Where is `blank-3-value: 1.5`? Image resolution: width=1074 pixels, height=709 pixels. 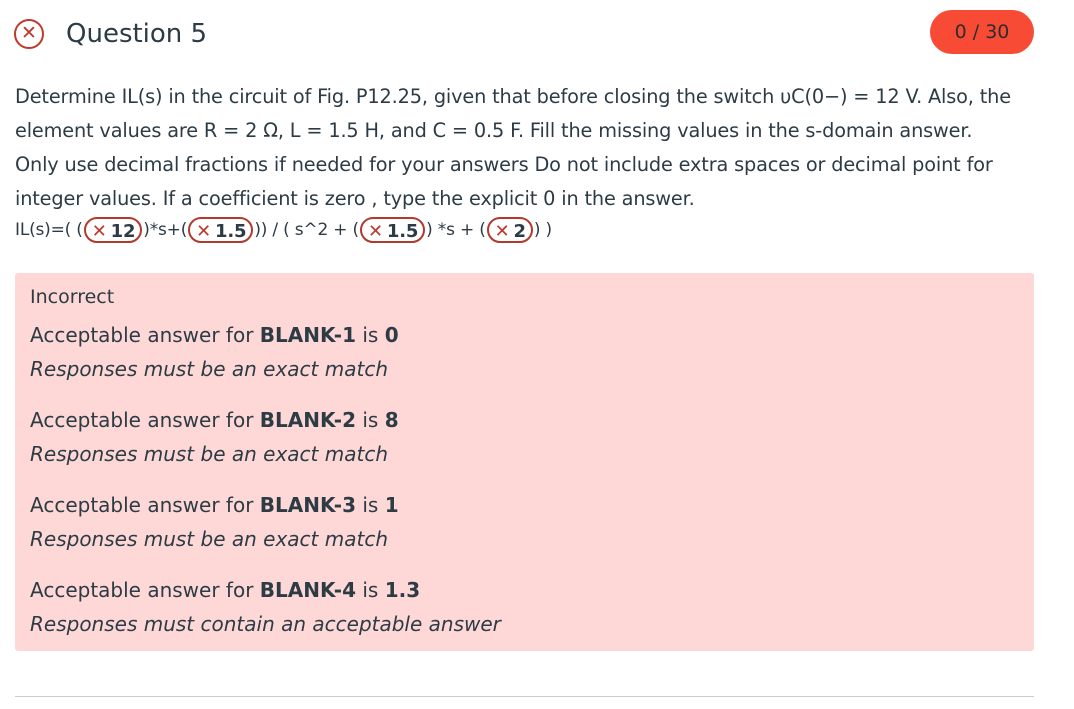 blank-3-value: 1.5 is located at coordinates (402, 231).